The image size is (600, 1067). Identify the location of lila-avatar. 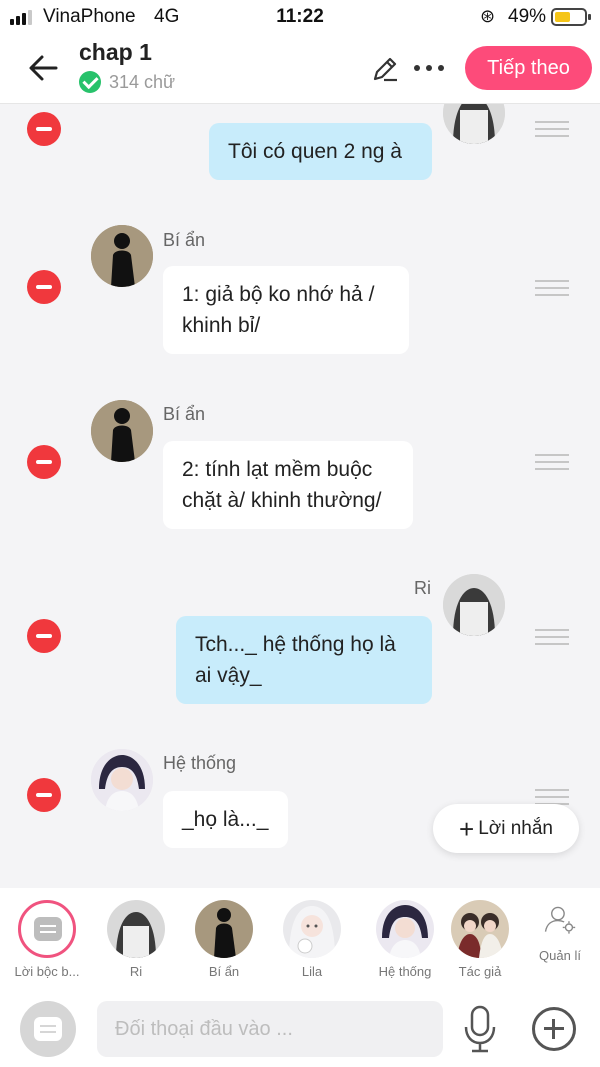
(312, 929).